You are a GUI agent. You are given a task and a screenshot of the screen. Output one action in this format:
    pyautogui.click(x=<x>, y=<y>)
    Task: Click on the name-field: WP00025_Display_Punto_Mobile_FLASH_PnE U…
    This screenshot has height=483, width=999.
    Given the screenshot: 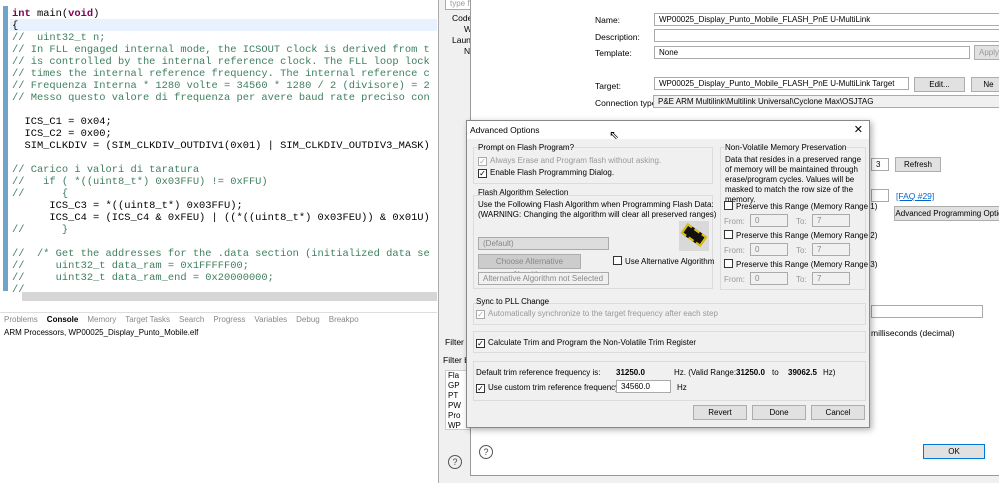 What is the action you would take?
    pyautogui.click(x=826, y=19)
    